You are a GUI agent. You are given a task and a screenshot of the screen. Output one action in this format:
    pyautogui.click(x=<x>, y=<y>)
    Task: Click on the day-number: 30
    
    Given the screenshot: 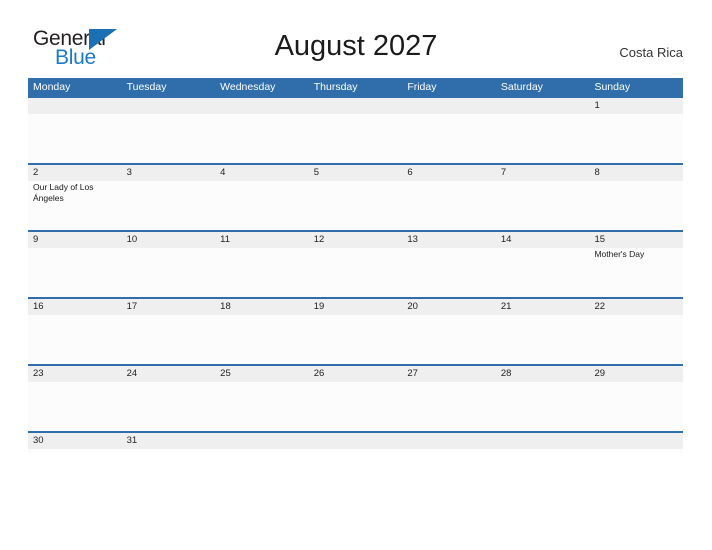 What is the action you would take?
    pyautogui.click(x=75, y=441)
    